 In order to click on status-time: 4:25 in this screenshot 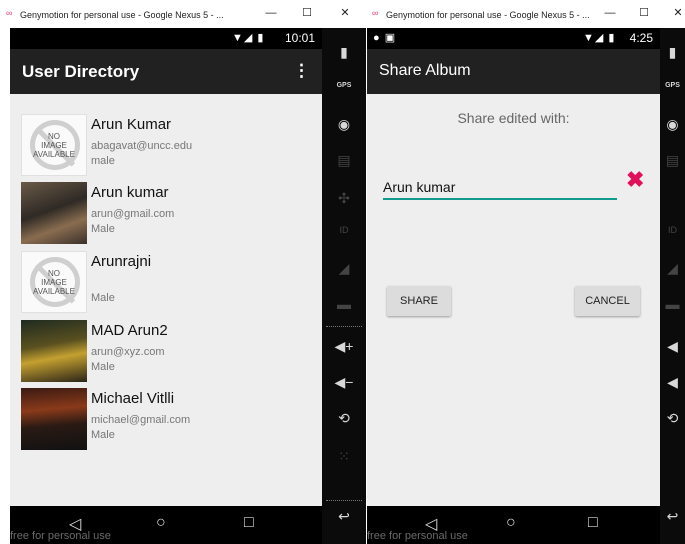, I will do `click(641, 38)`.